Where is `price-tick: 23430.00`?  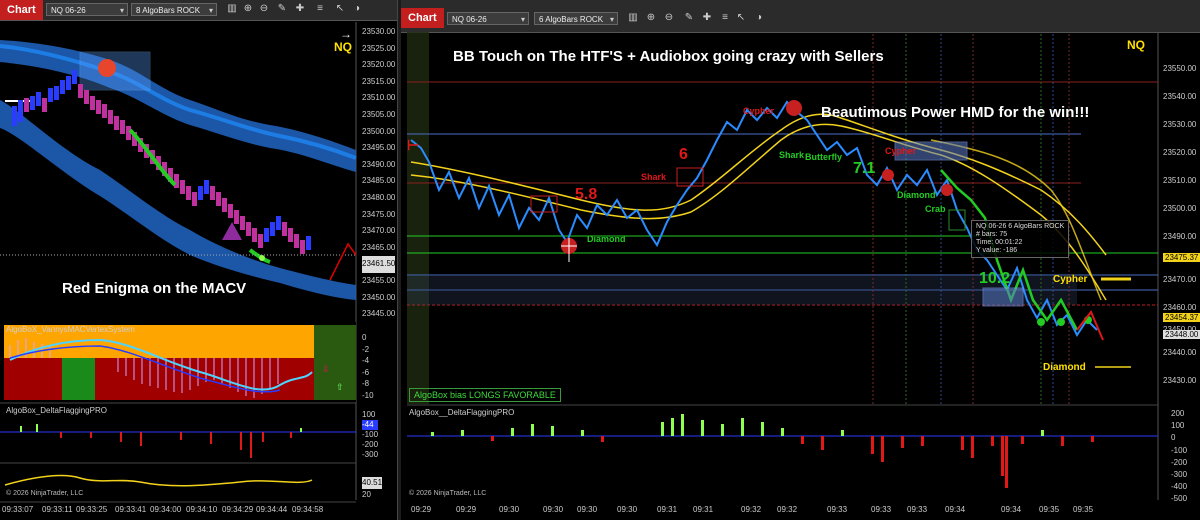 price-tick: 23430.00 is located at coordinates (1180, 380).